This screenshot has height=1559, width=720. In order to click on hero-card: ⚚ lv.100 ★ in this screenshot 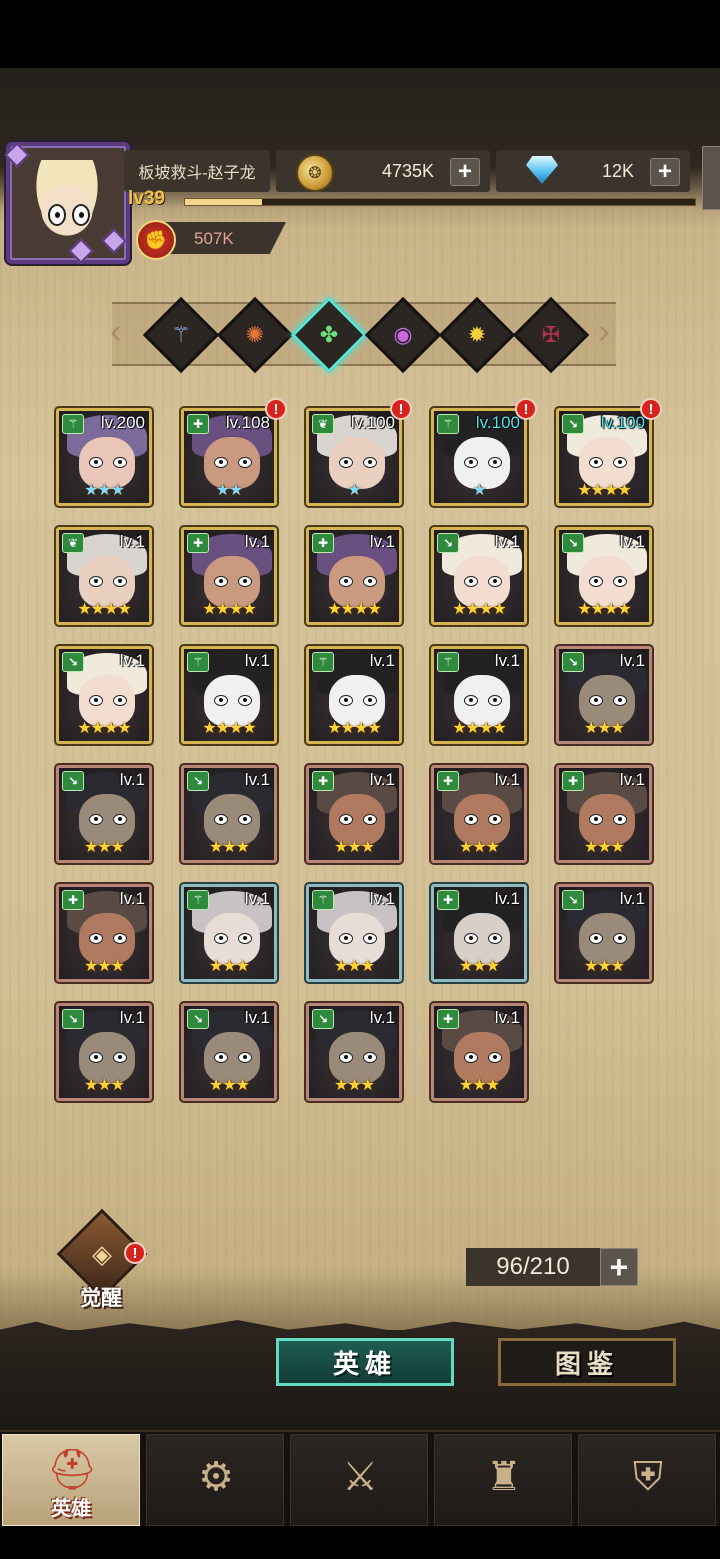, I will do `click(479, 457)`.